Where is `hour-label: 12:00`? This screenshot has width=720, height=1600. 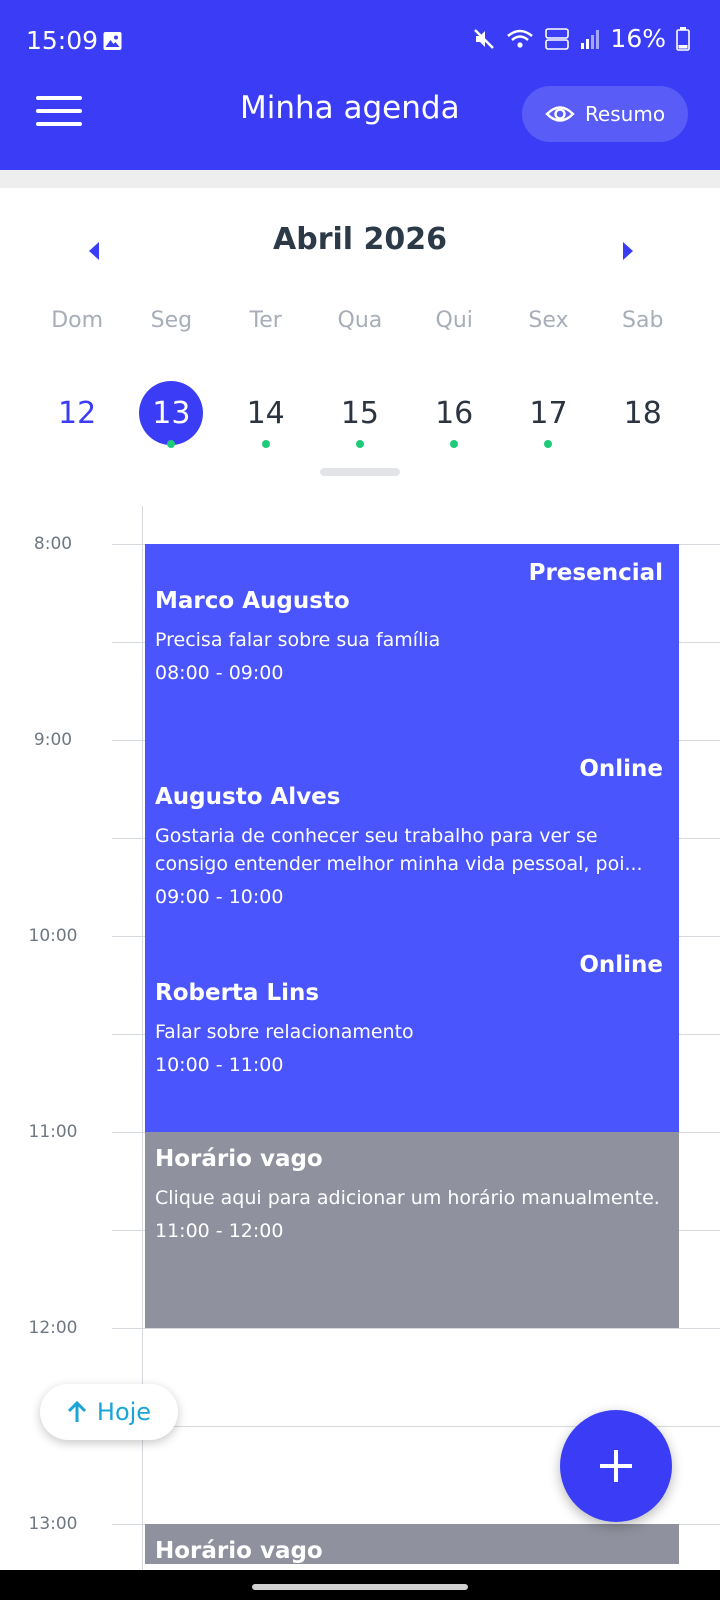
hour-label: 12:00 is located at coordinates (53, 1328).